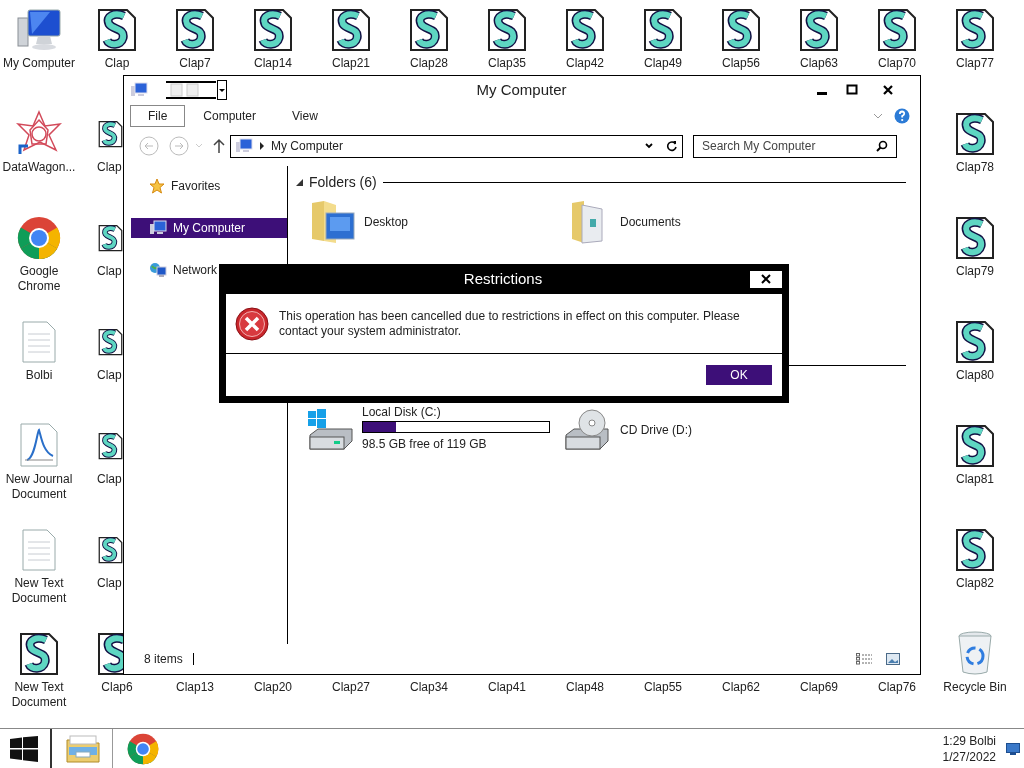  I want to click on show-desktop-icon, so click(1013, 748).